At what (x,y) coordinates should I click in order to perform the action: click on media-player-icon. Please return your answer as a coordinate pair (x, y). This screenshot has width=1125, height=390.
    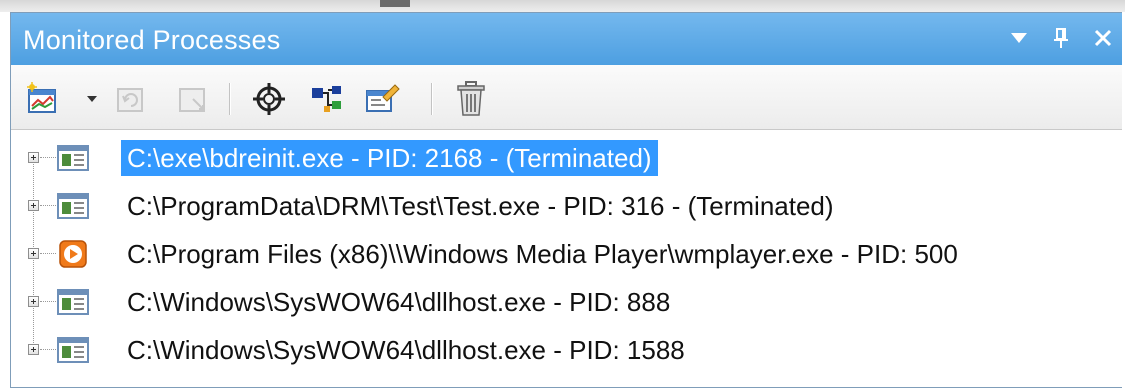
    Looking at the image, I should click on (73, 254).